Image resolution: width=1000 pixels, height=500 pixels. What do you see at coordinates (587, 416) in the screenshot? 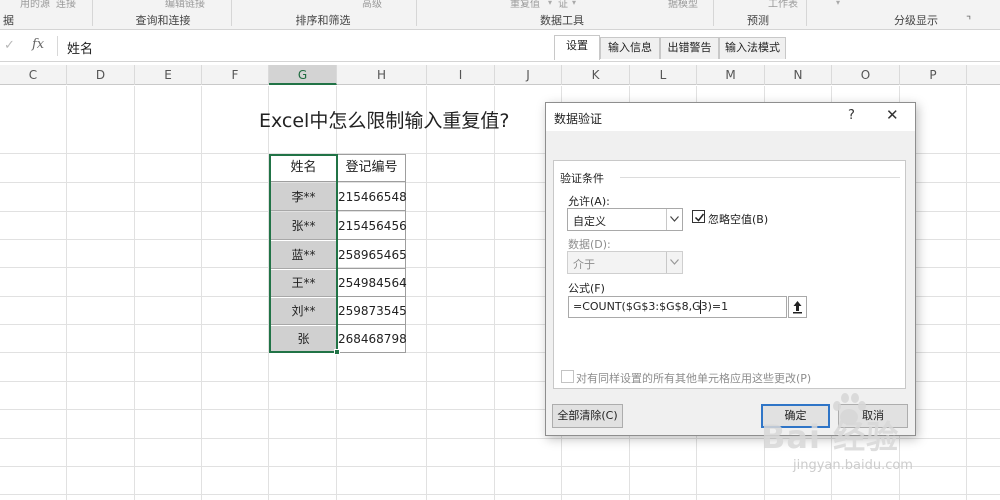
I see `clear-all-button: 全部清除(C)` at bounding box center [587, 416].